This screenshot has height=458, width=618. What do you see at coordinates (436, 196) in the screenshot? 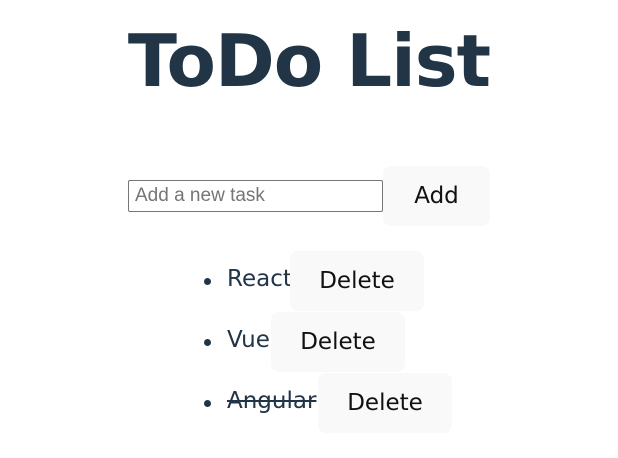
I see `add-button: Add` at bounding box center [436, 196].